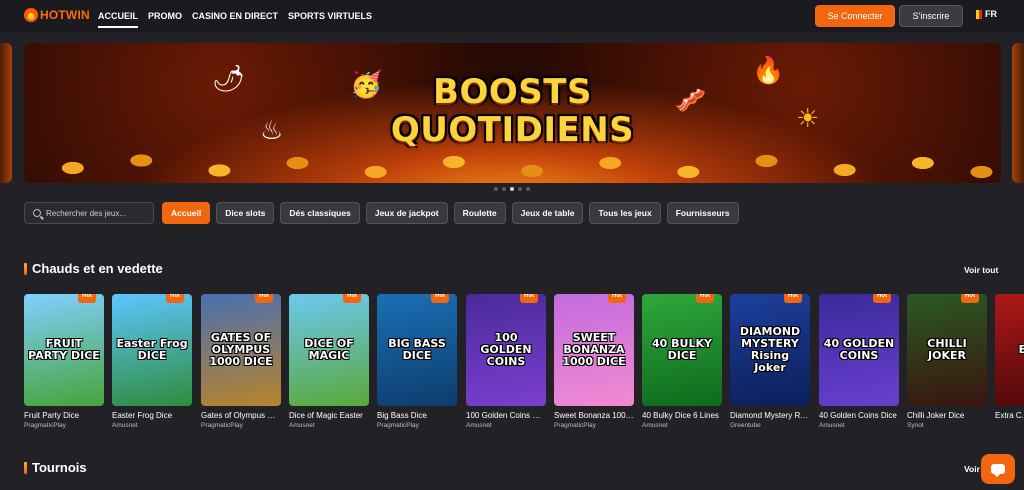 The width and height of the screenshot is (1024, 490). I want to click on tournaments-section-header: Tournois, so click(55, 467).